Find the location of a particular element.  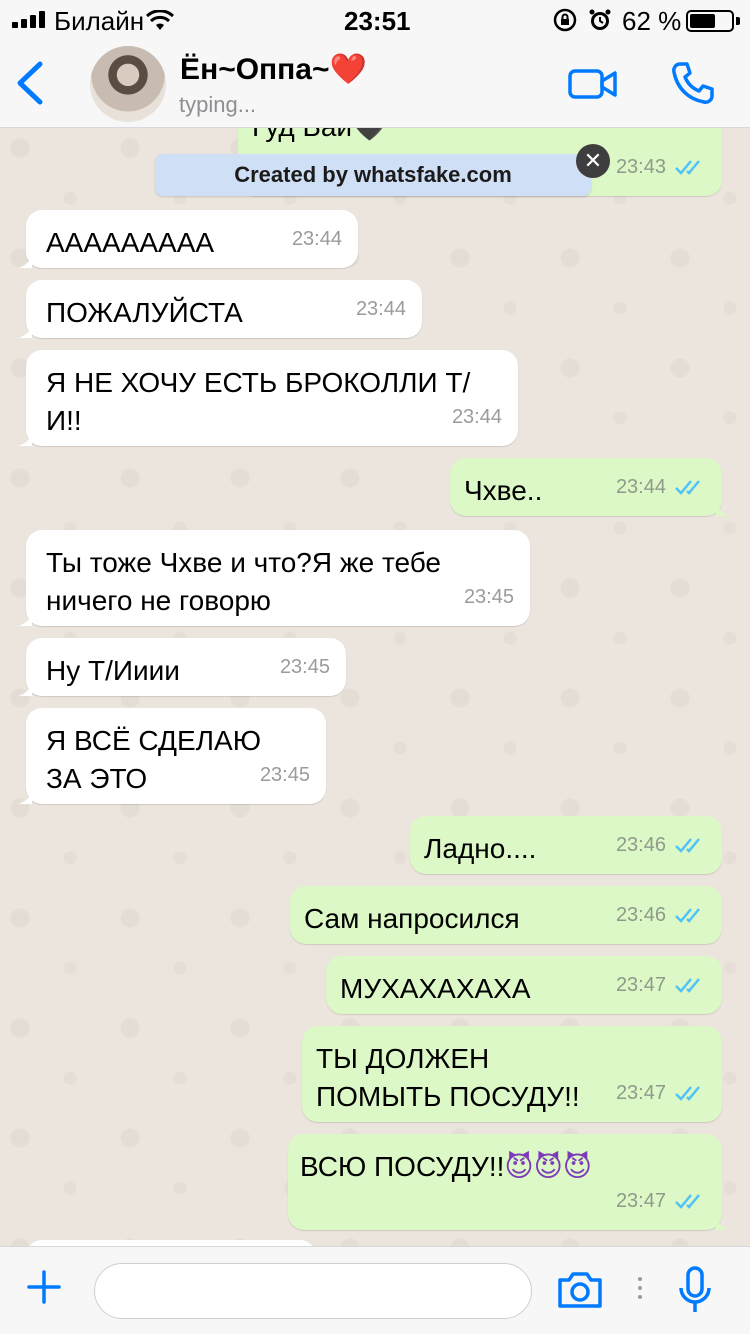

message-time: 23:43 is located at coordinates (640, 167).